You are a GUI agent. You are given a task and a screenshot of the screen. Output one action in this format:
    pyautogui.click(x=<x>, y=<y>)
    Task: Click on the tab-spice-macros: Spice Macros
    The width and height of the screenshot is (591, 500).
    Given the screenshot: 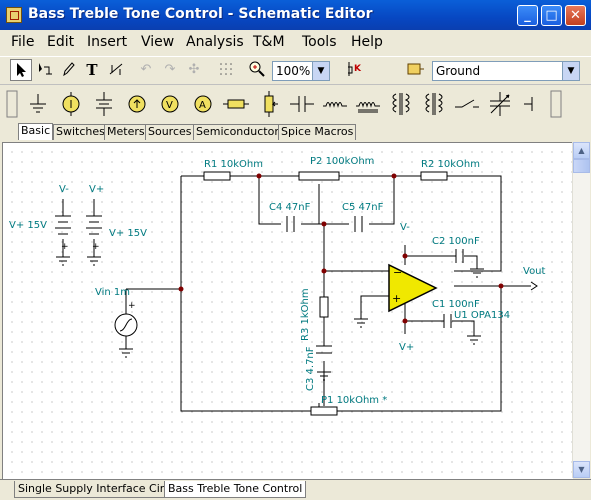 What is the action you would take?
    pyautogui.click(x=317, y=132)
    